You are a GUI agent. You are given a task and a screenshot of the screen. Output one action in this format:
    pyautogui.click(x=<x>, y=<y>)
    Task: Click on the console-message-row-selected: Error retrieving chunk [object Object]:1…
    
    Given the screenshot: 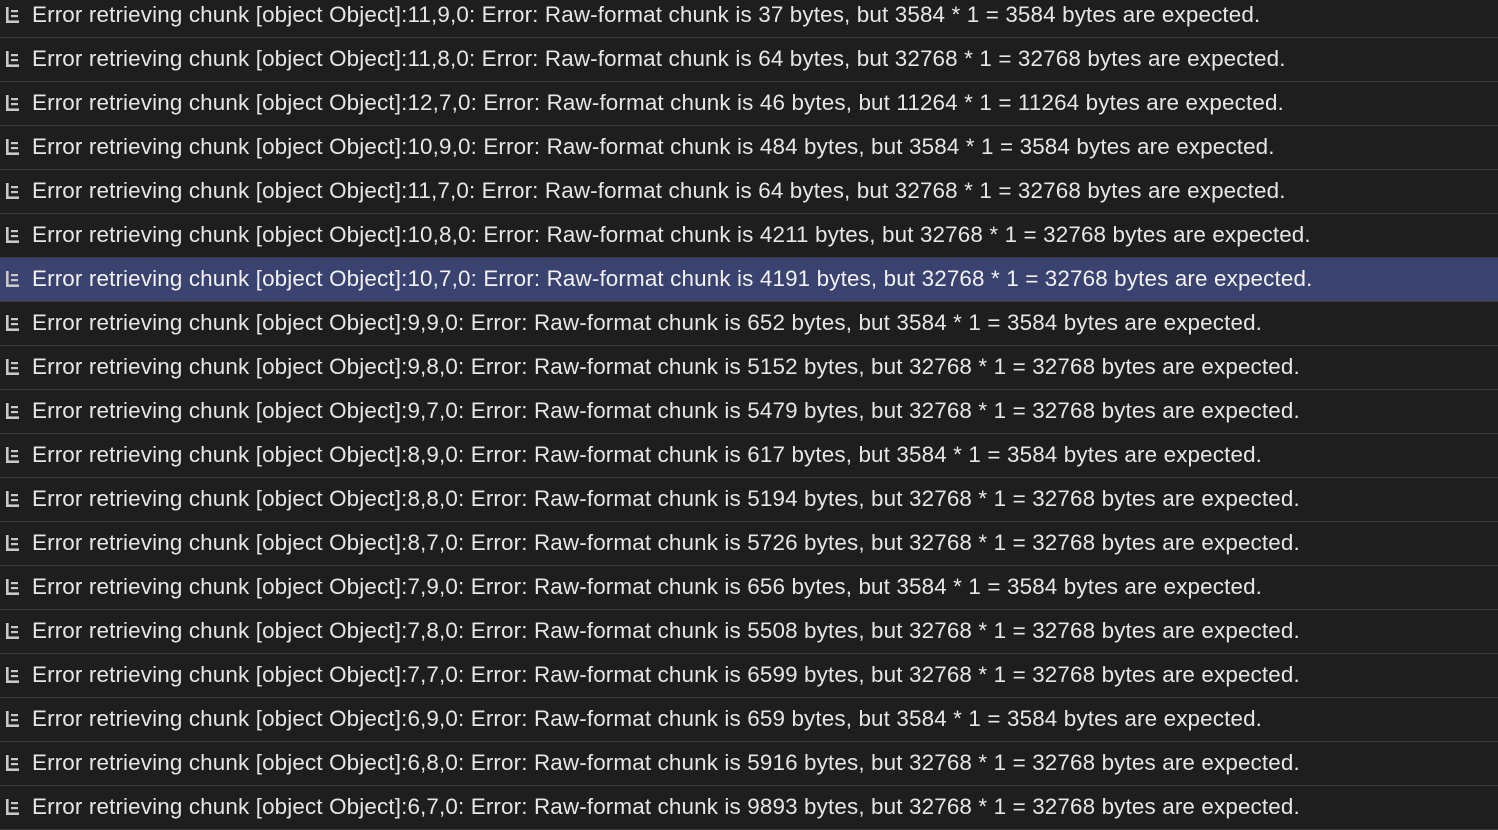 What is the action you would take?
    pyautogui.click(x=749, y=280)
    